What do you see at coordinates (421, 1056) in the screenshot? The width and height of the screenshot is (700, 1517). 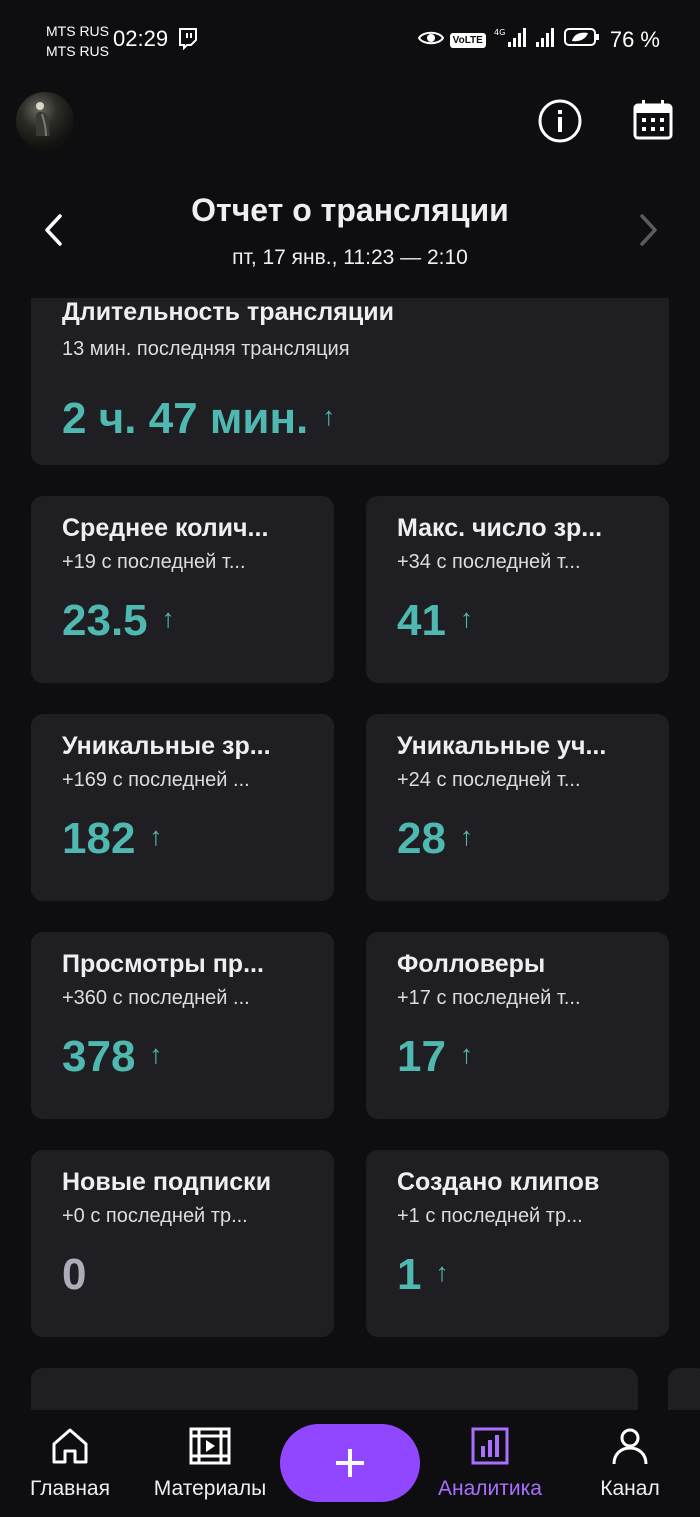 I see `card-value-text: 17` at bounding box center [421, 1056].